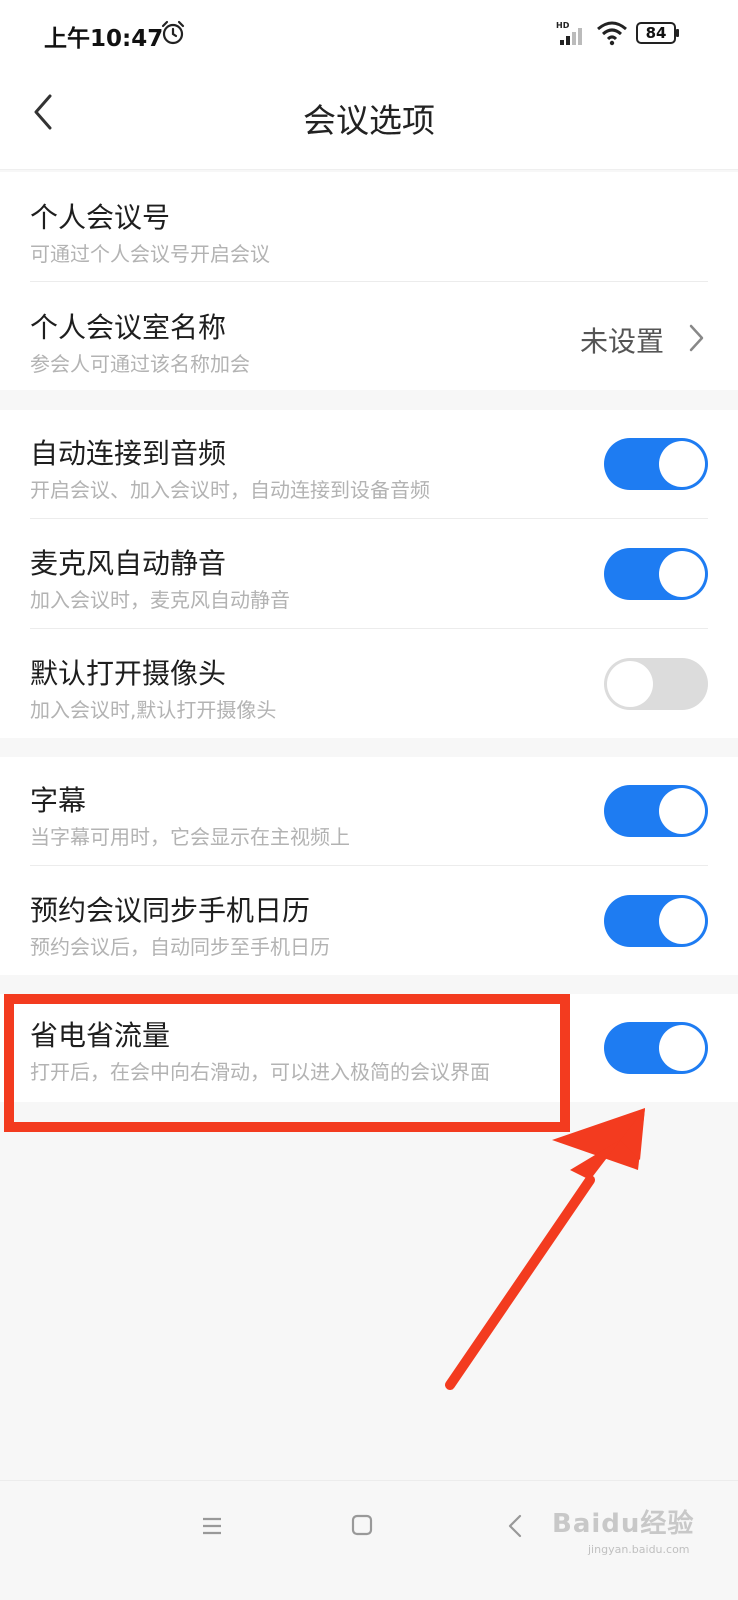 This screenshot has height=1600, width=738. Describe the element at coordinates (362, 1525) in the screenshot. I see `home-icon` at that location.